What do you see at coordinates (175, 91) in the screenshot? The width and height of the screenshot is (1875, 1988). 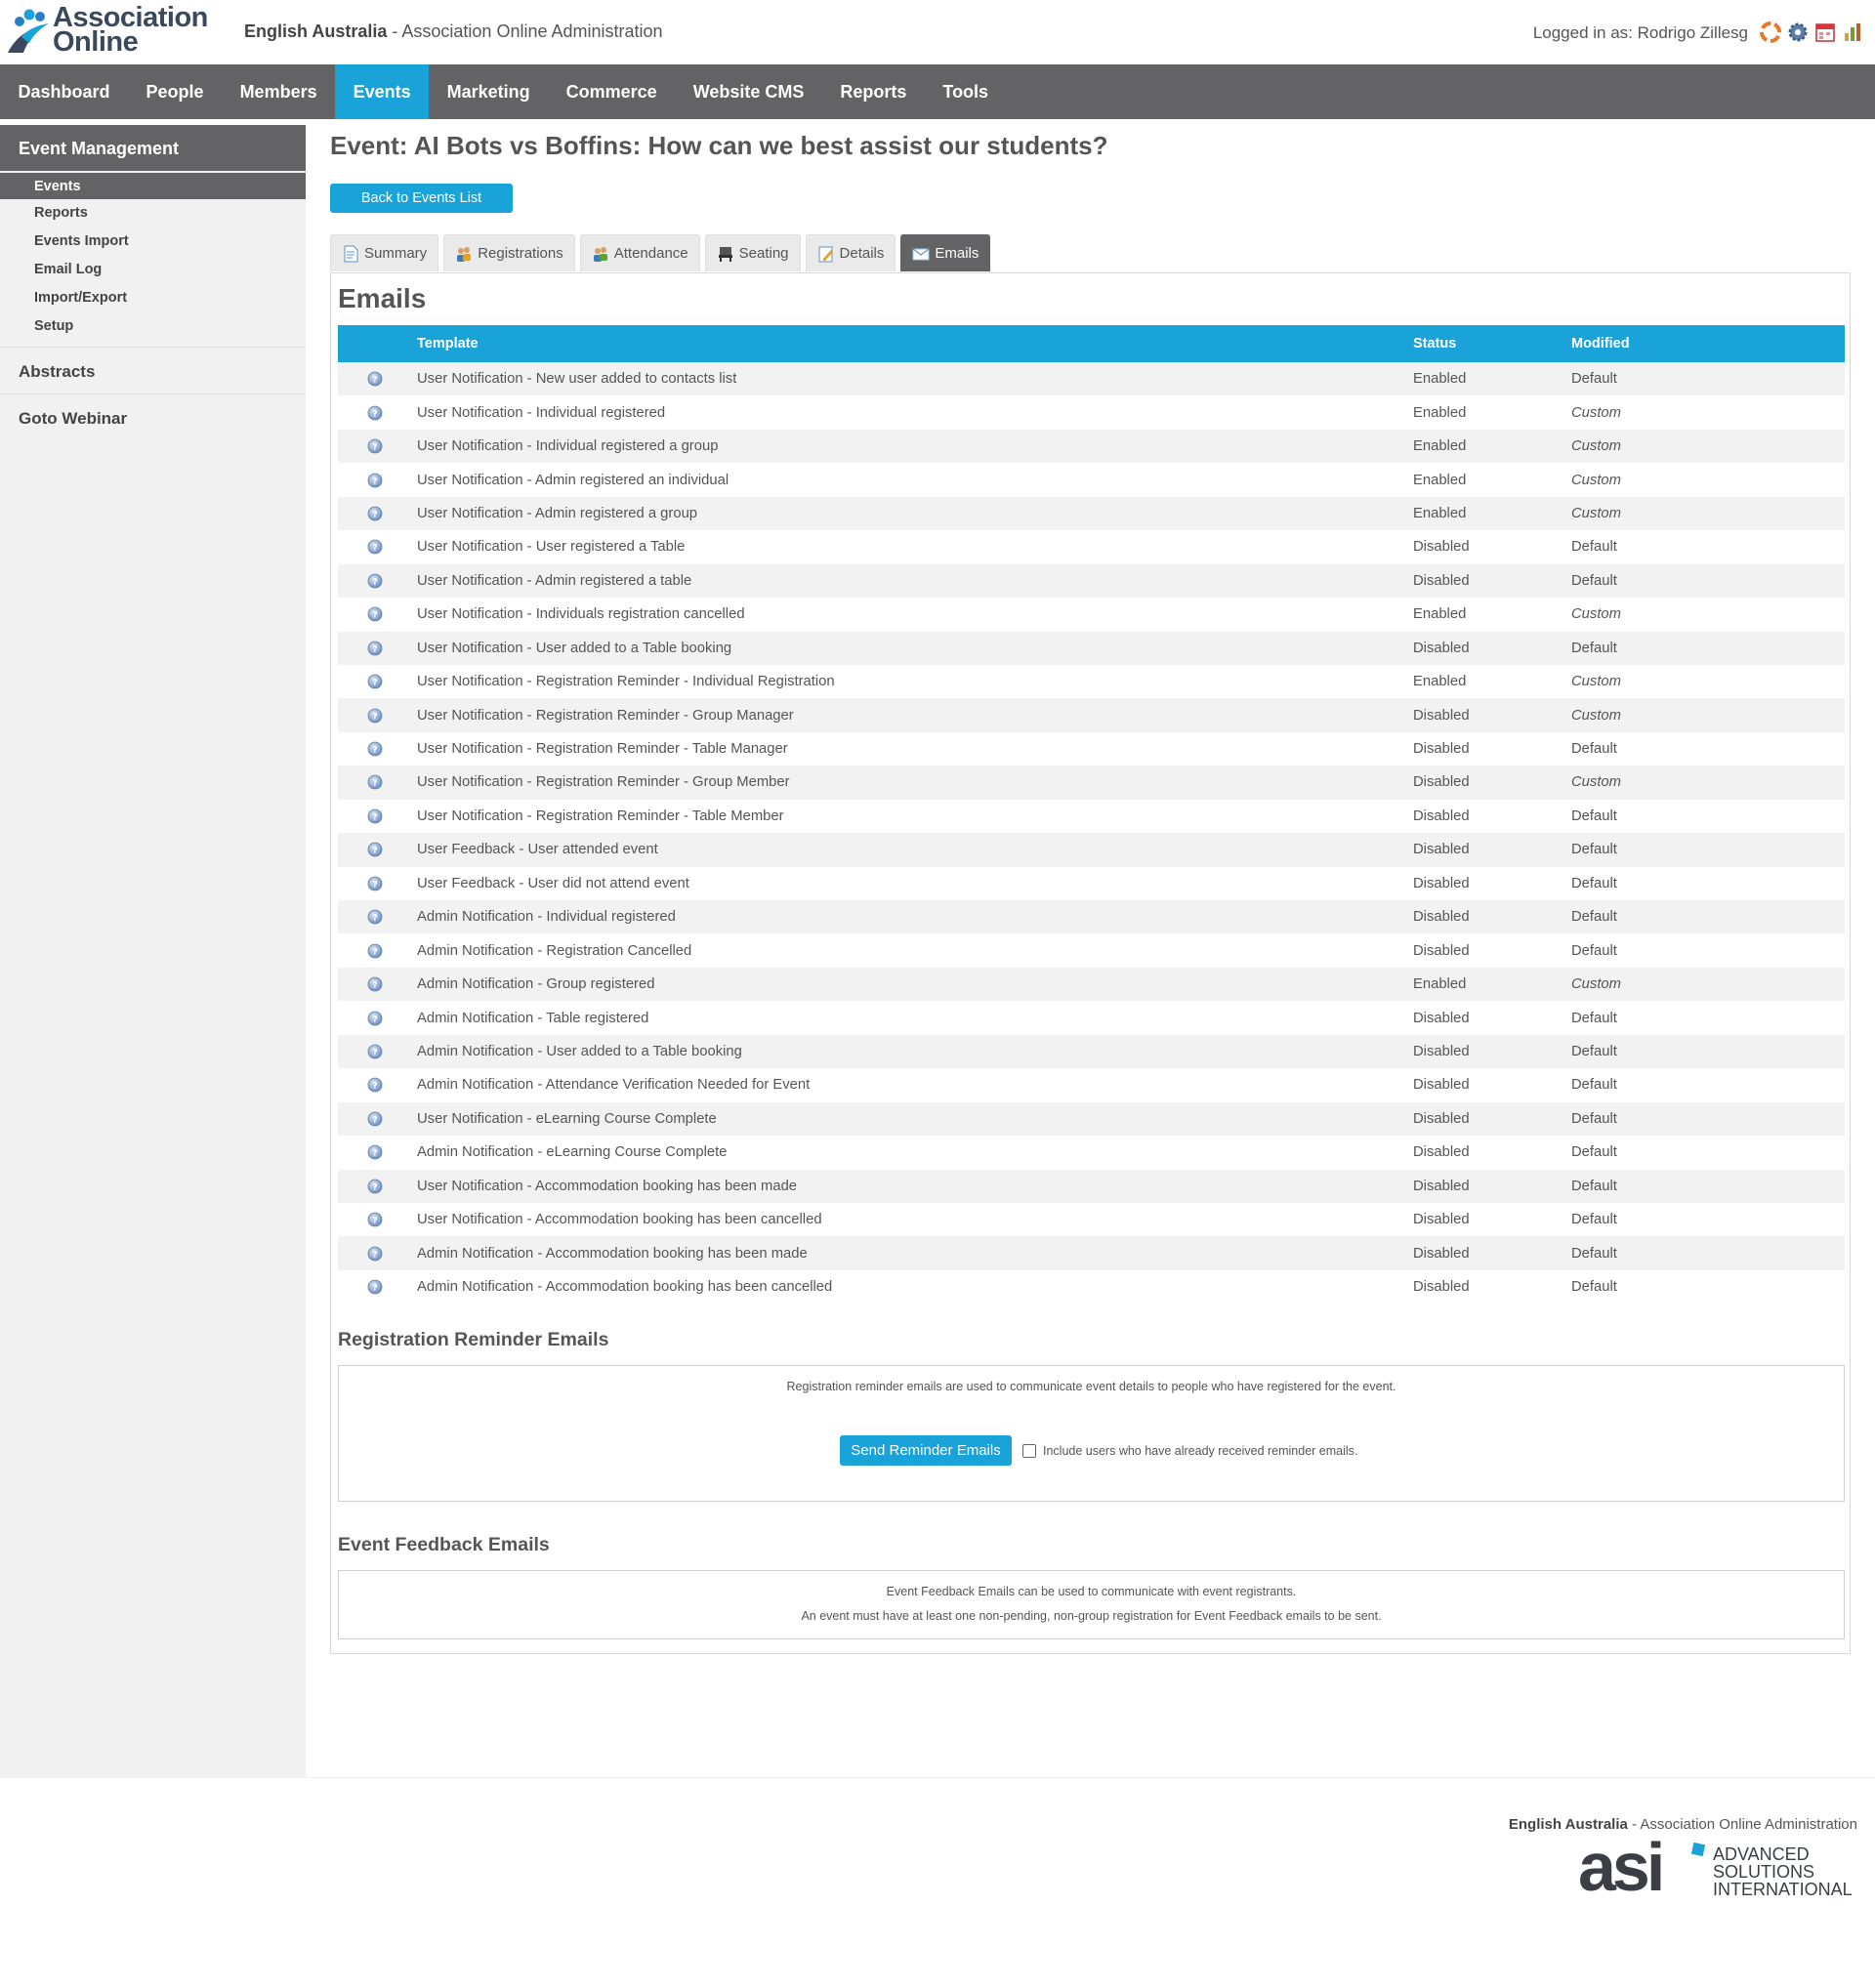 I see `nav-people: People` at bounding box center [175, 91].